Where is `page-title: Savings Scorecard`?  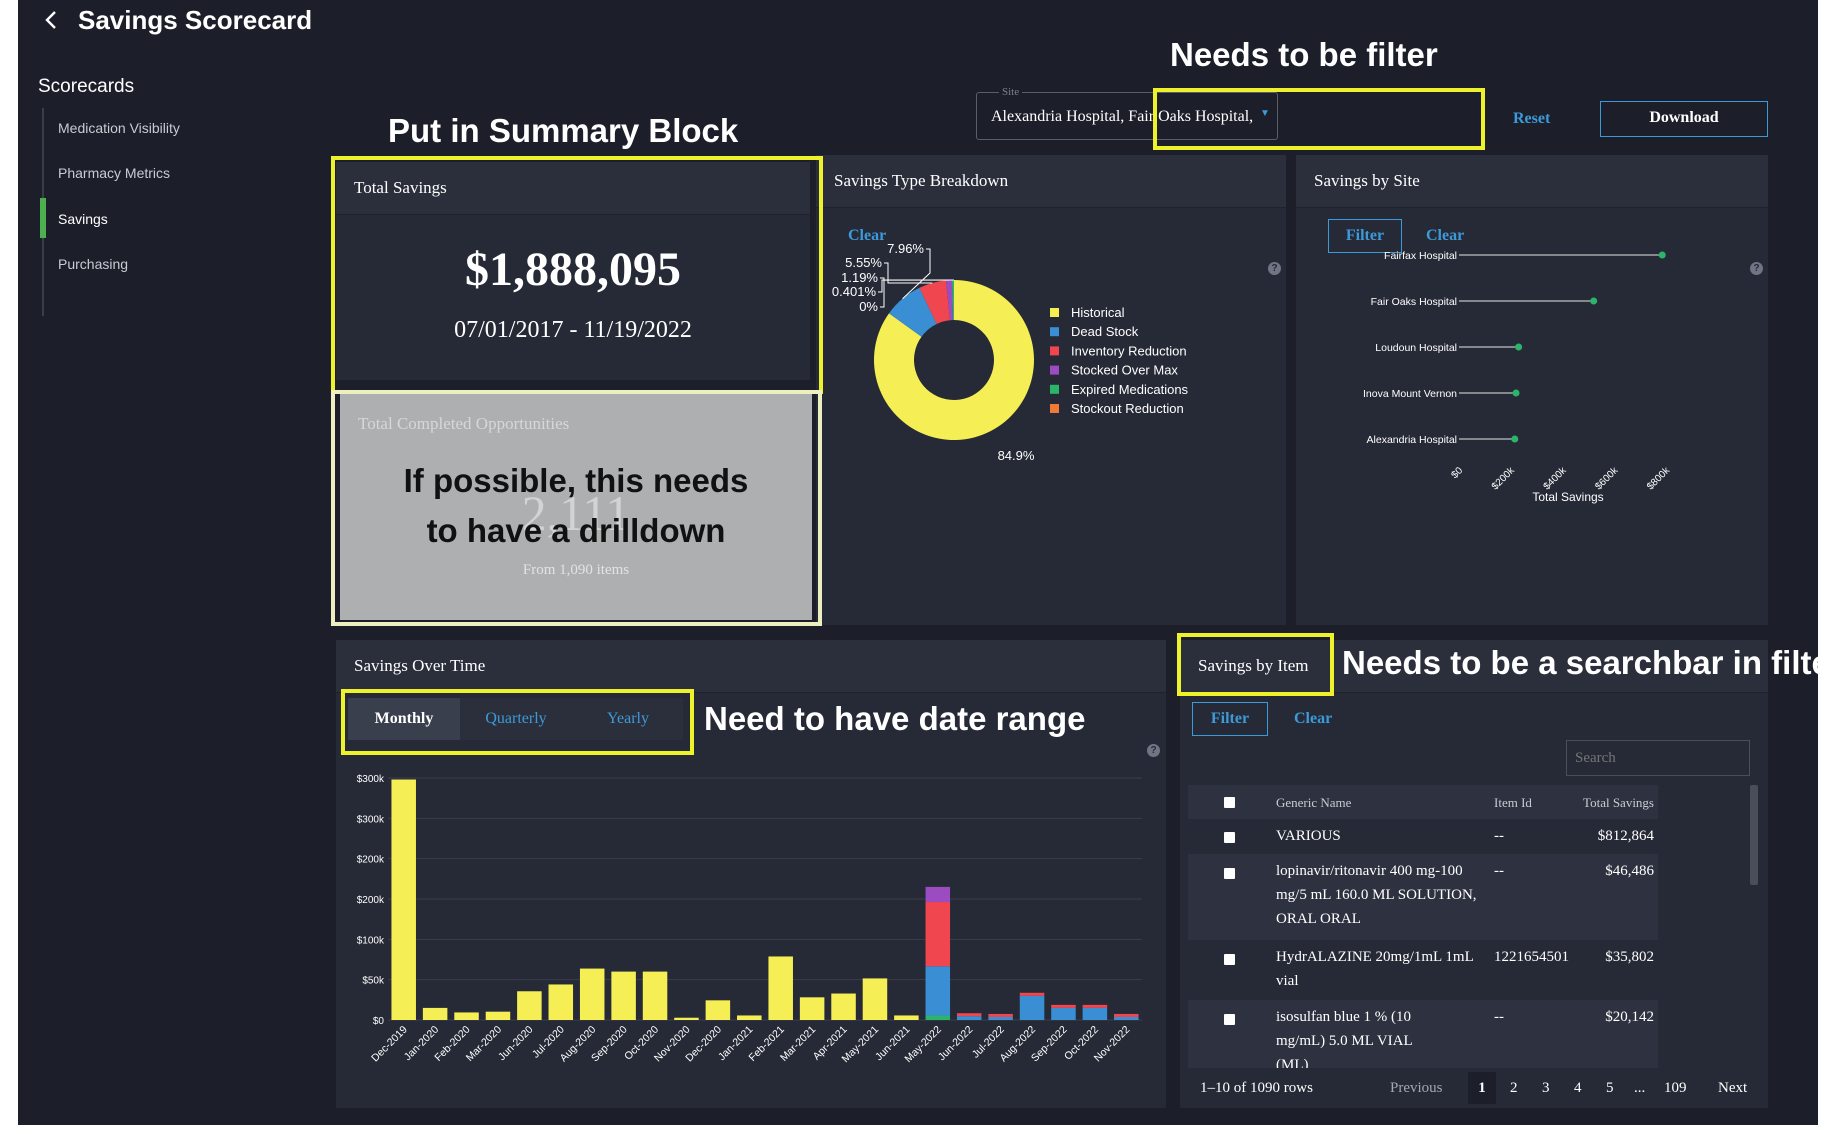
page-title: Savings Scorecard is located at coordinates (195, 20).